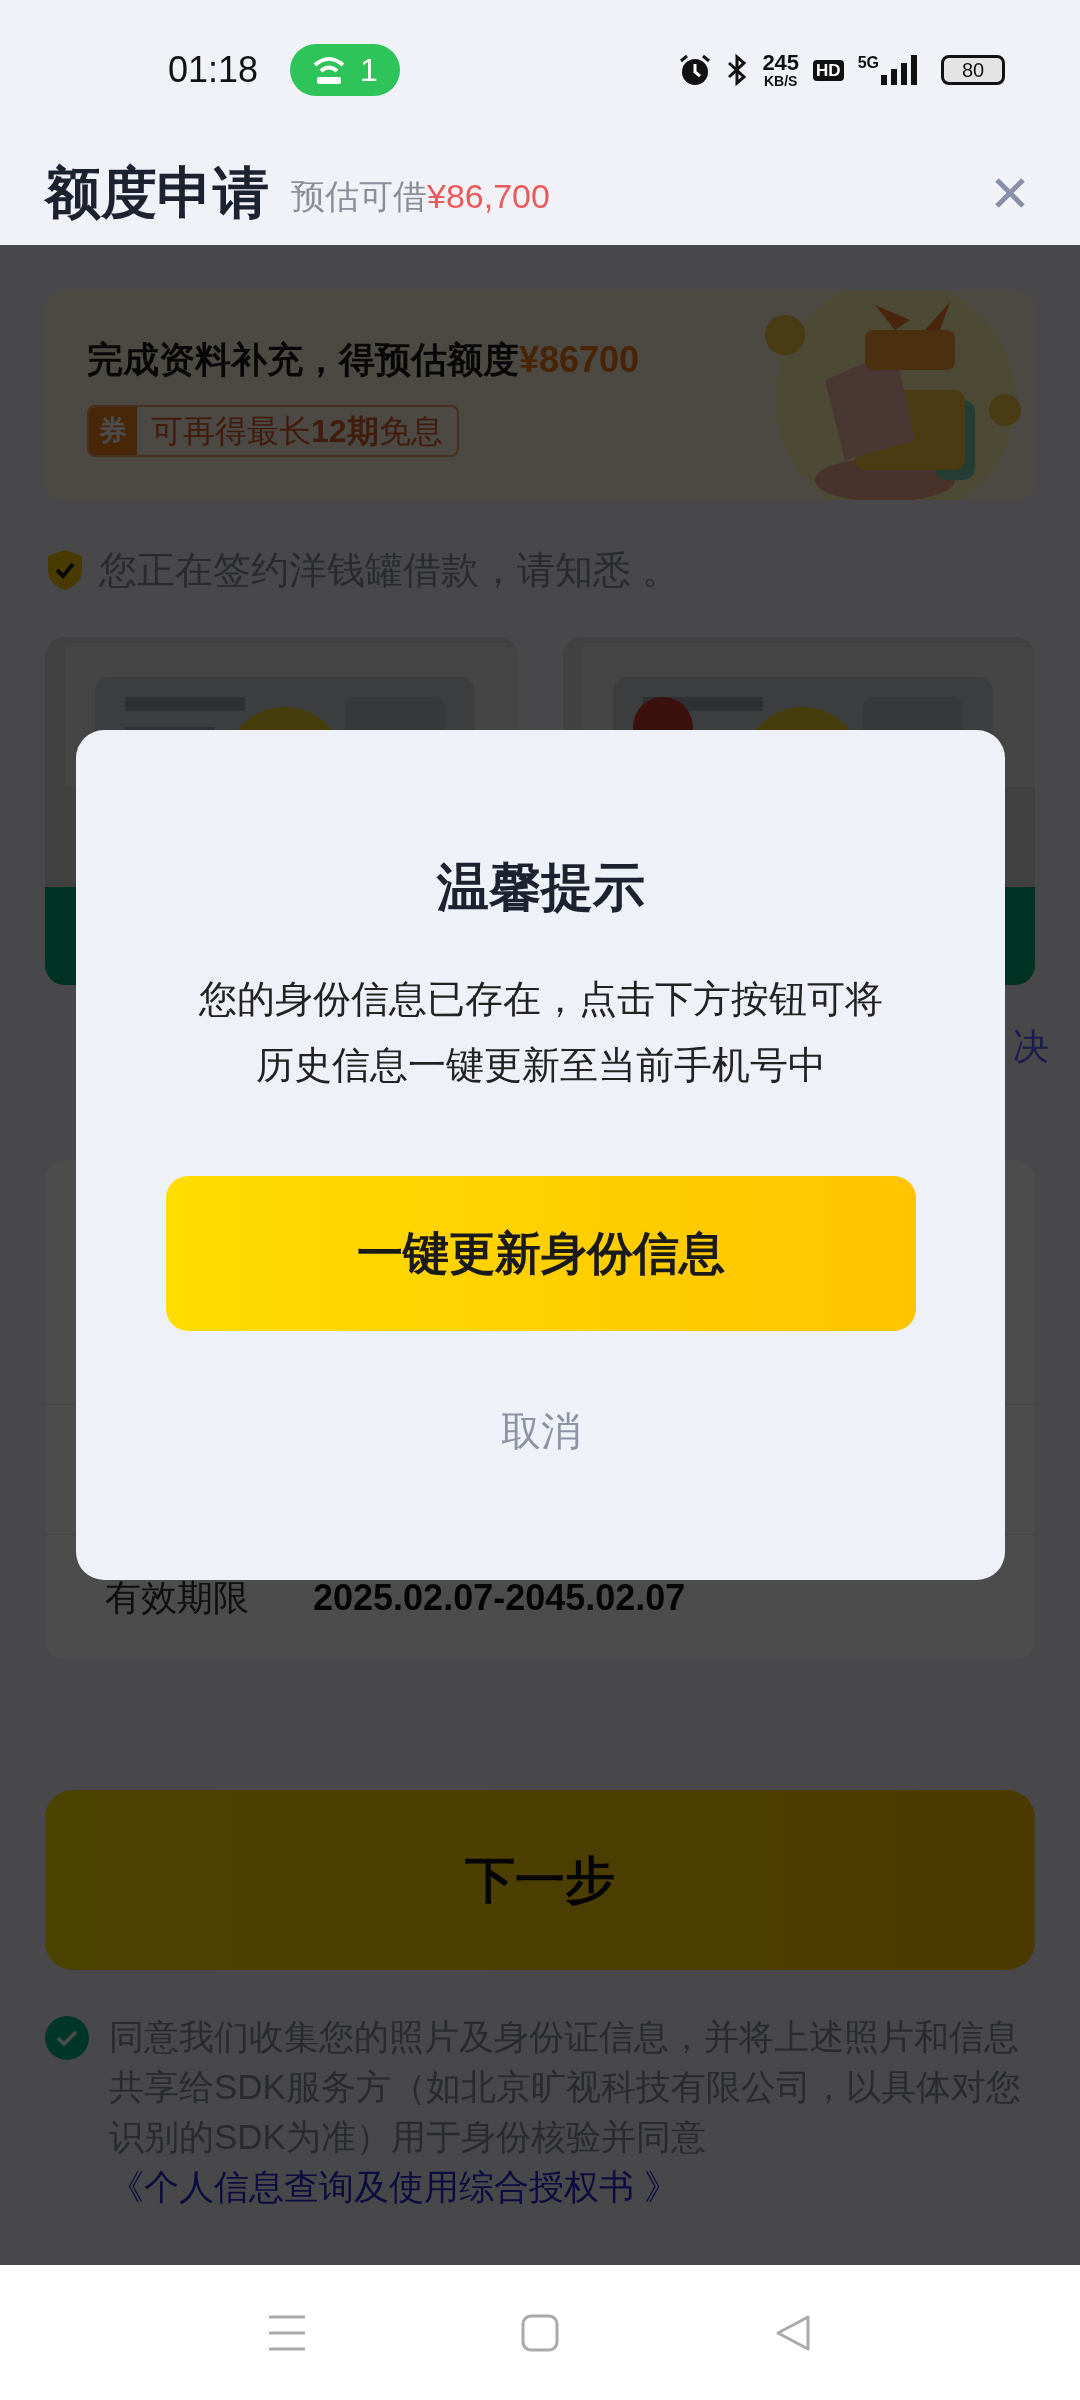  Describe the element at coordinates (329, 70) in the screenshot. I see `hotspot-icon` at that location.